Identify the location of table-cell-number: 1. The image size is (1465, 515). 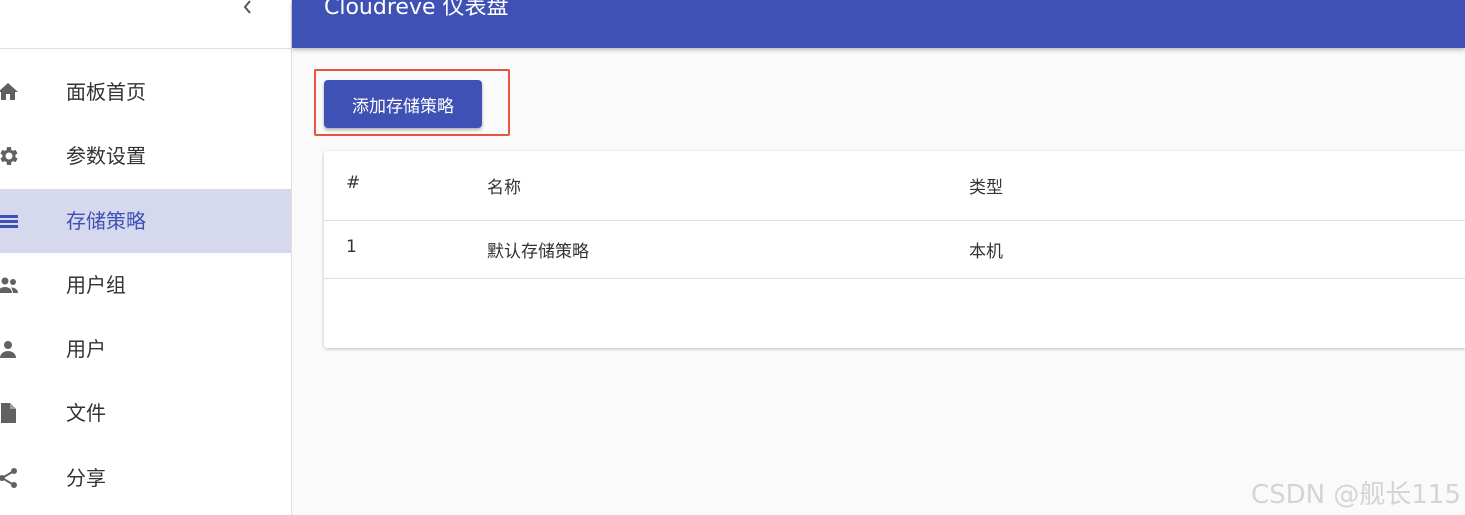
(351, 247).